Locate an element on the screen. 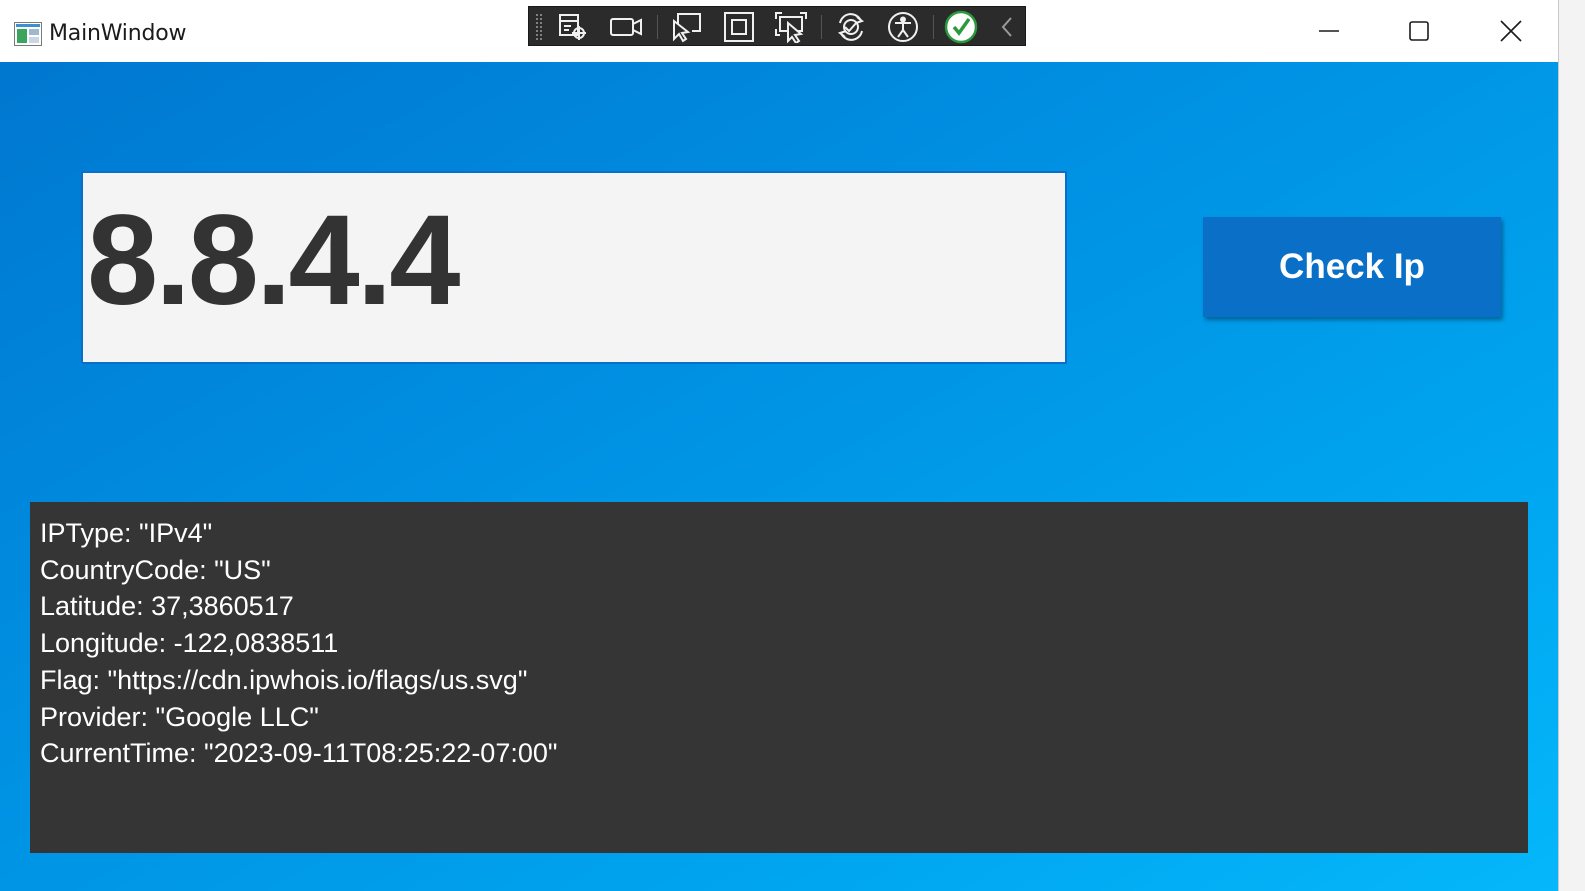 This screenshot has height=891, width=1585. minimize-button is located at coordinates (1329, 31).